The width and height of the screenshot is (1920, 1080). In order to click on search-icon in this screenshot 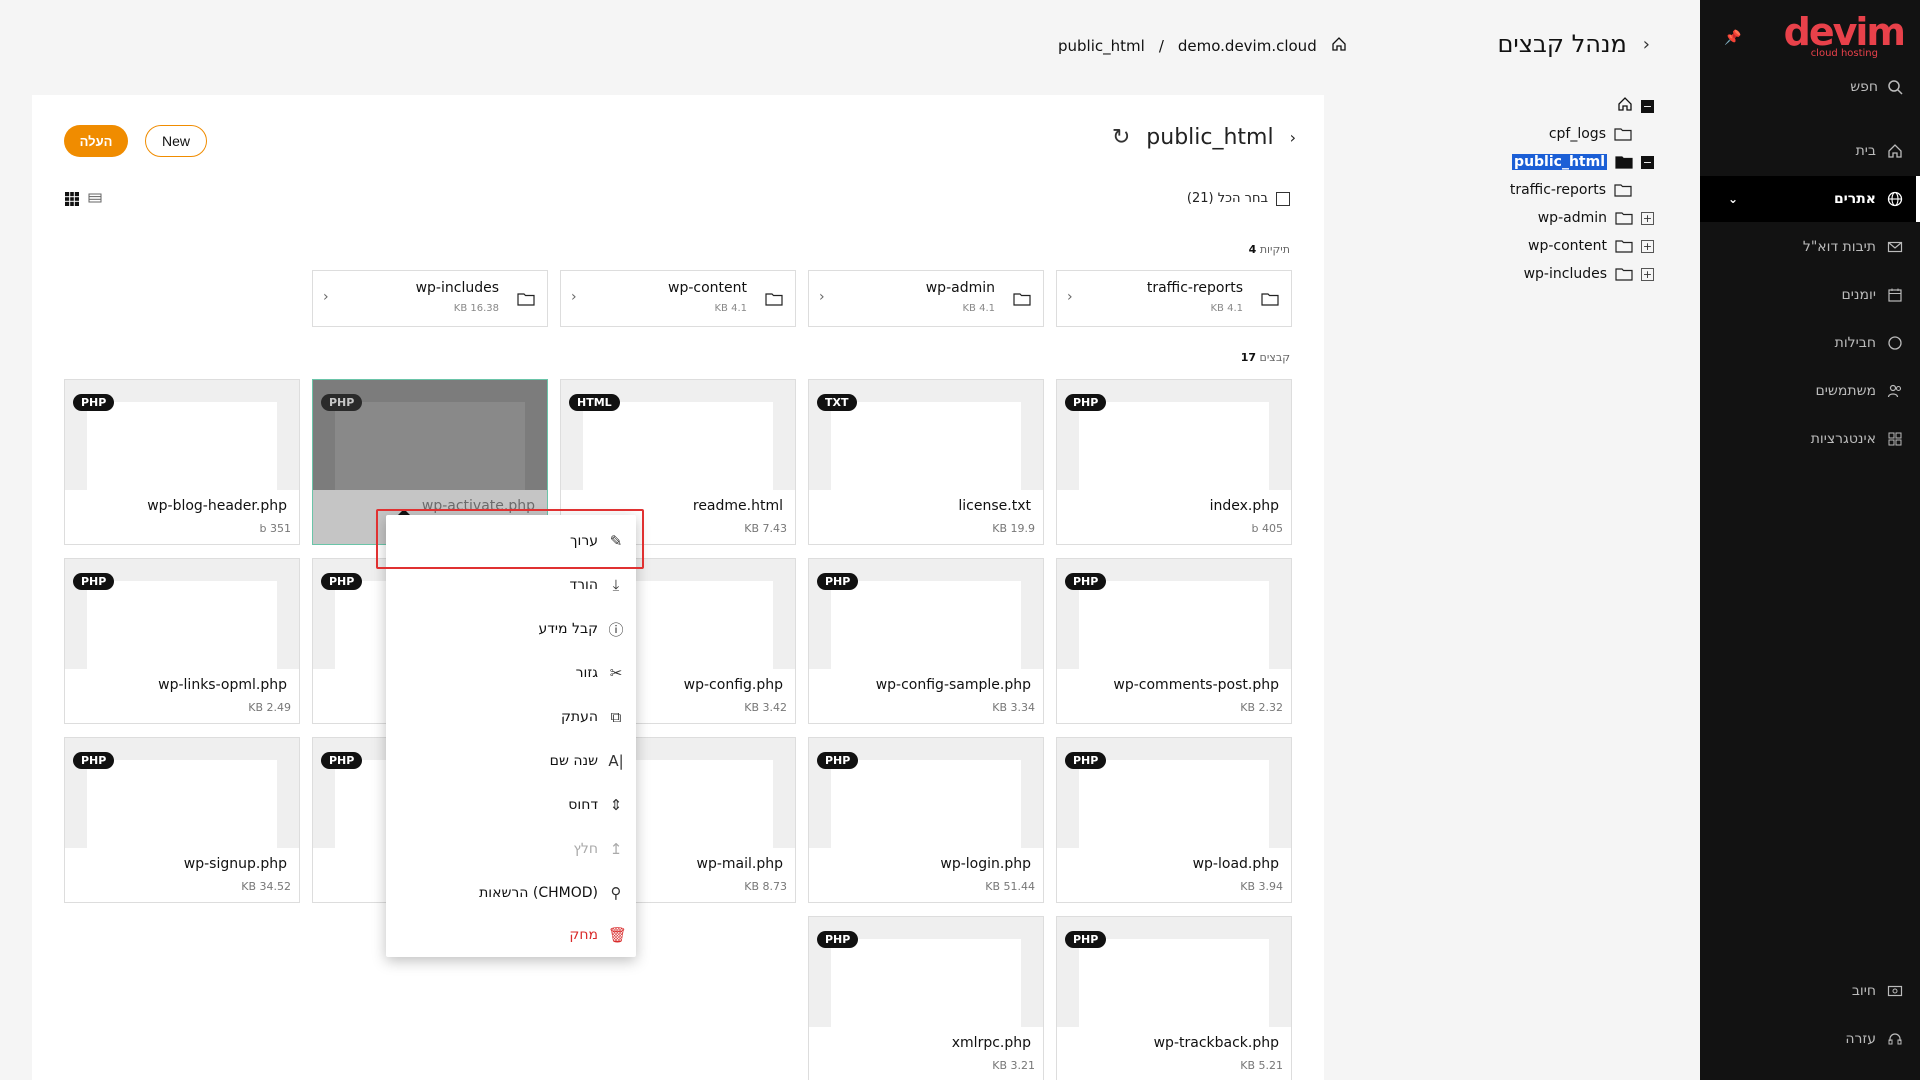, I will do `click(1895, 87)`.